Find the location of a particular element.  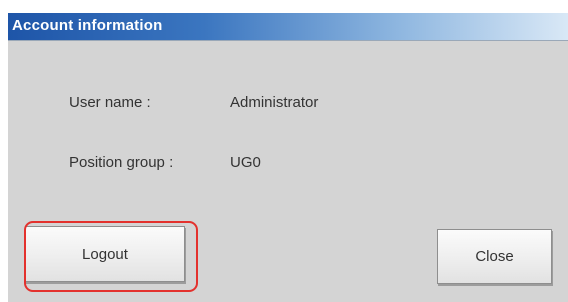

position-group-value: UG0 is located at coordinates (245, 162).